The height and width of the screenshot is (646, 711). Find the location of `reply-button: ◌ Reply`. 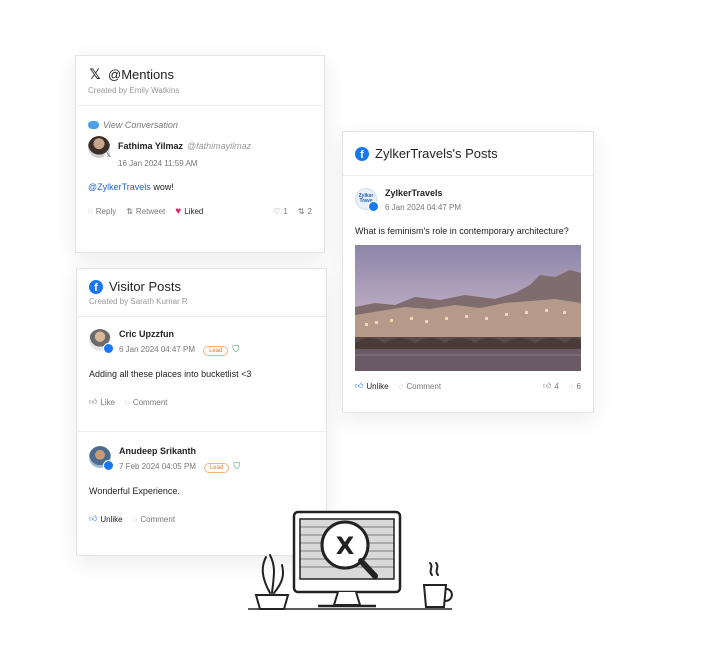

reply-button: ◌ Reply is located at coordinates (102, 211).